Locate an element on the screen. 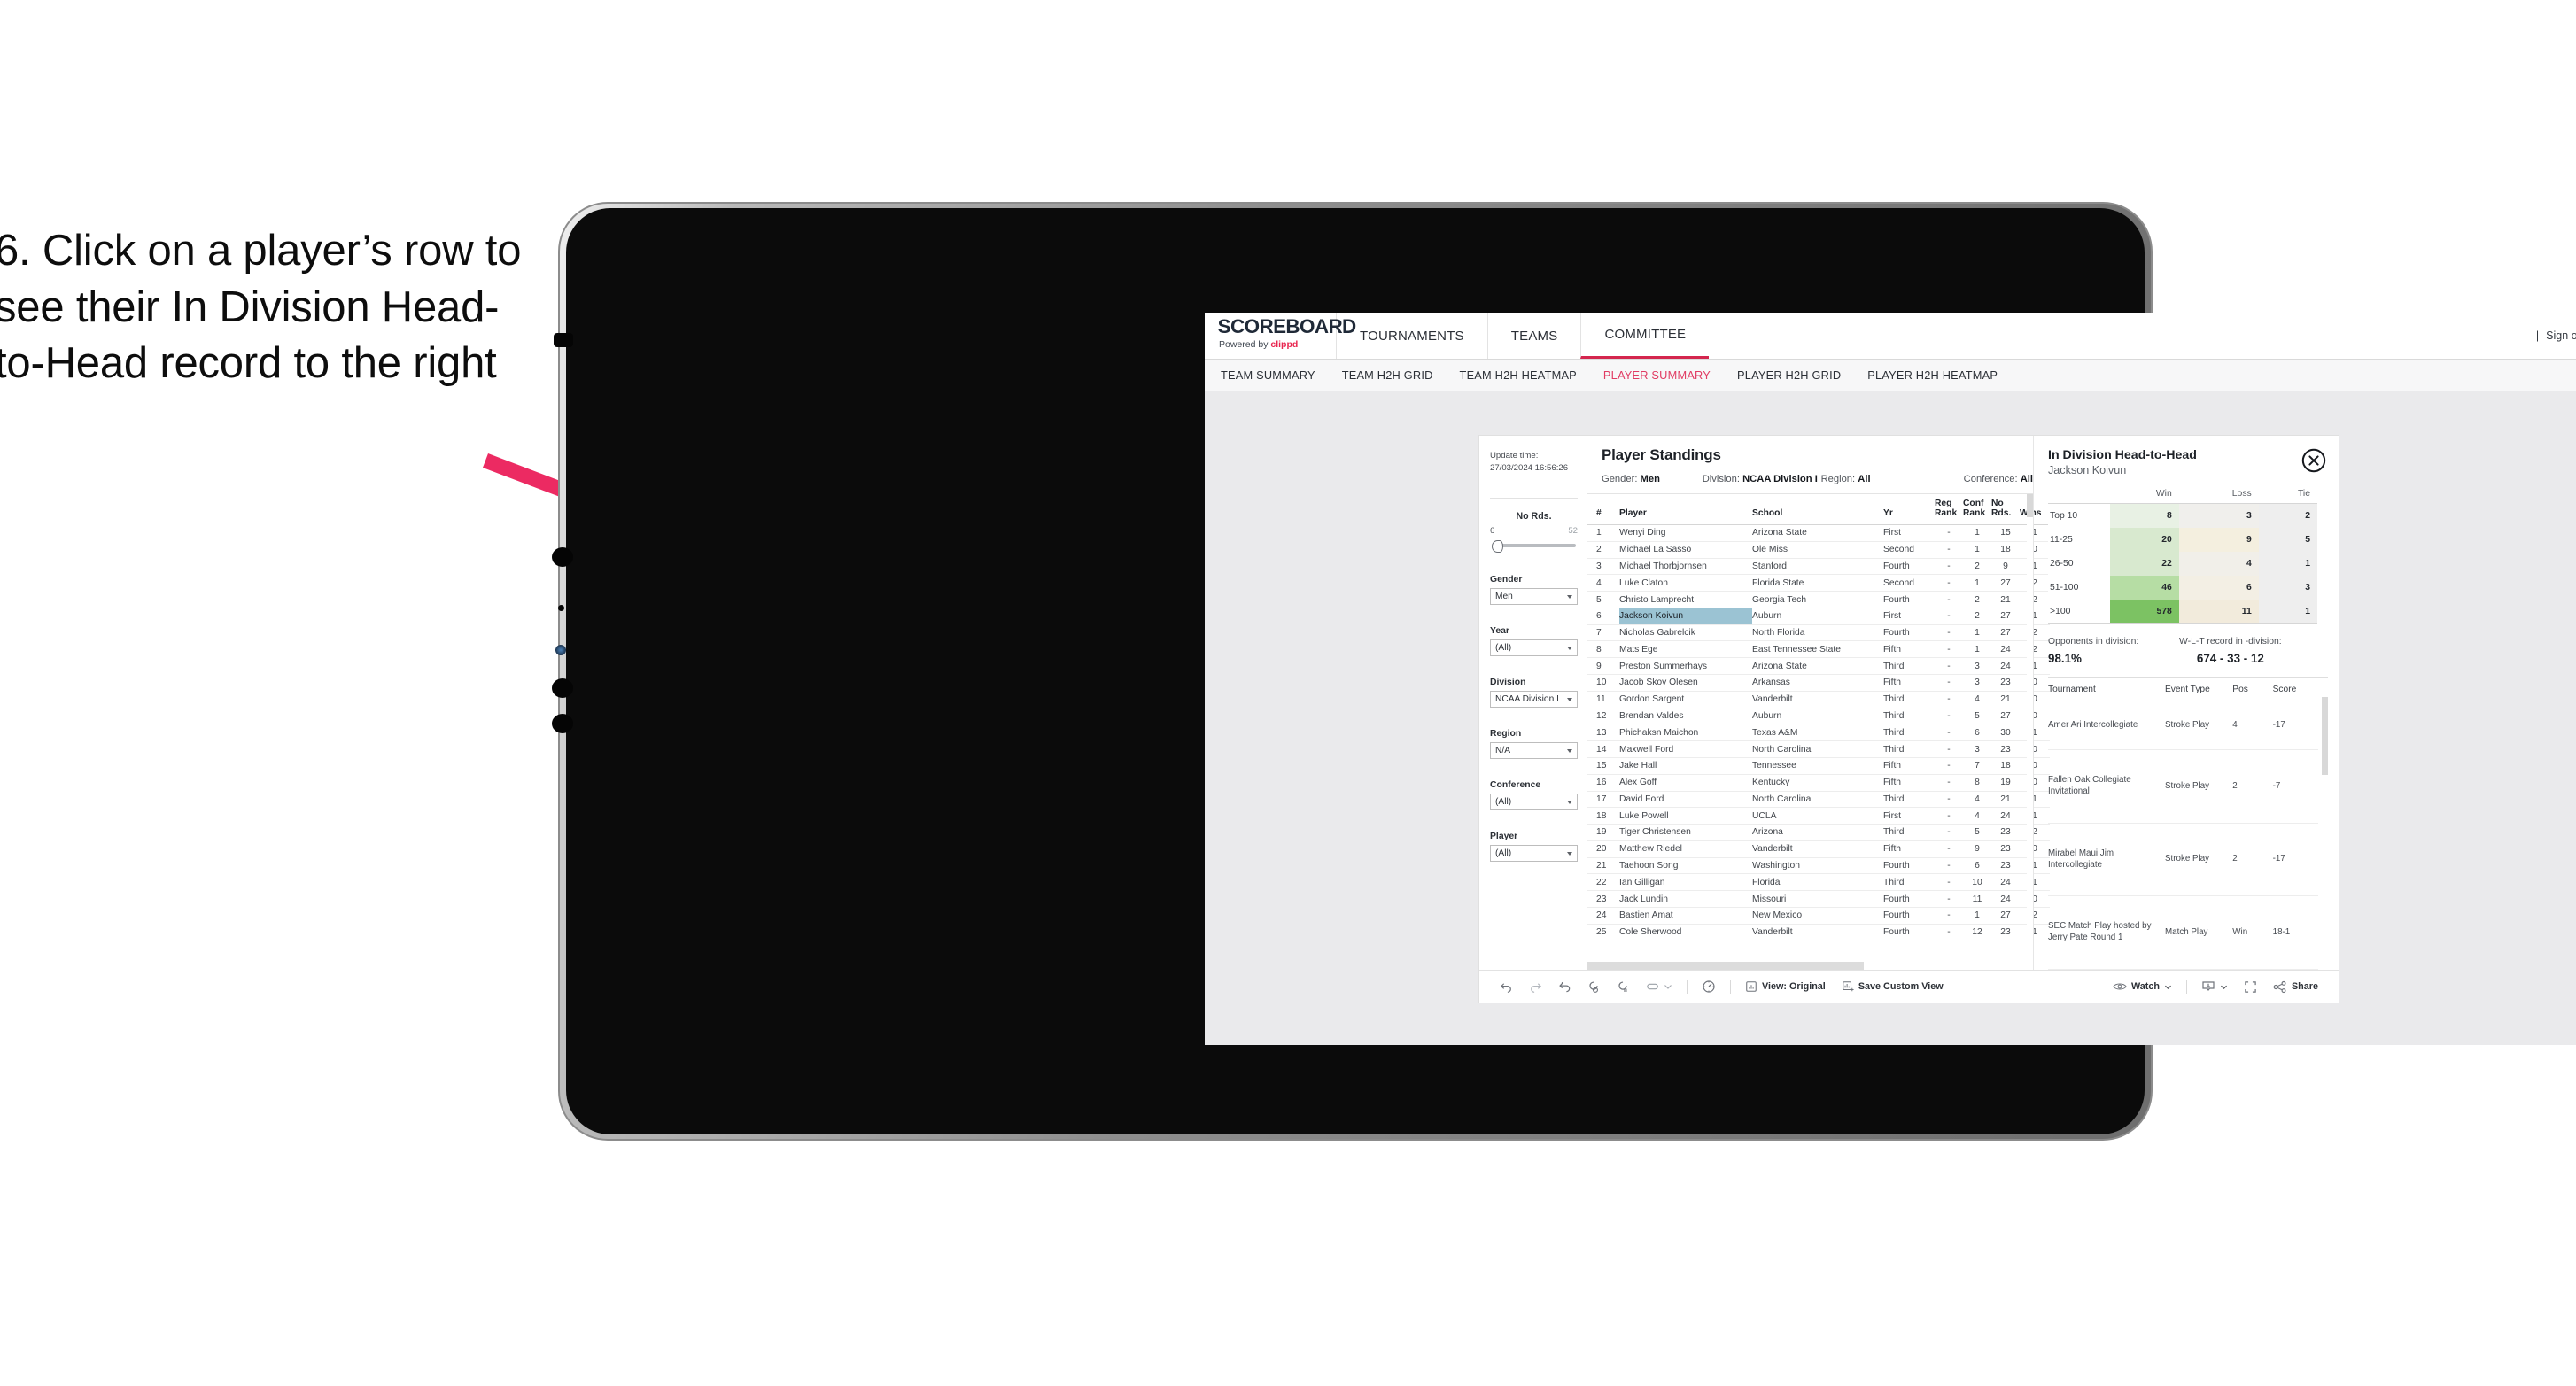 Image resolution: width=2576 pixels, height=1386 pixels. table-row: 18 Luke Powell UCLA First -4 24 1 is located at coordinates (1818, 816).